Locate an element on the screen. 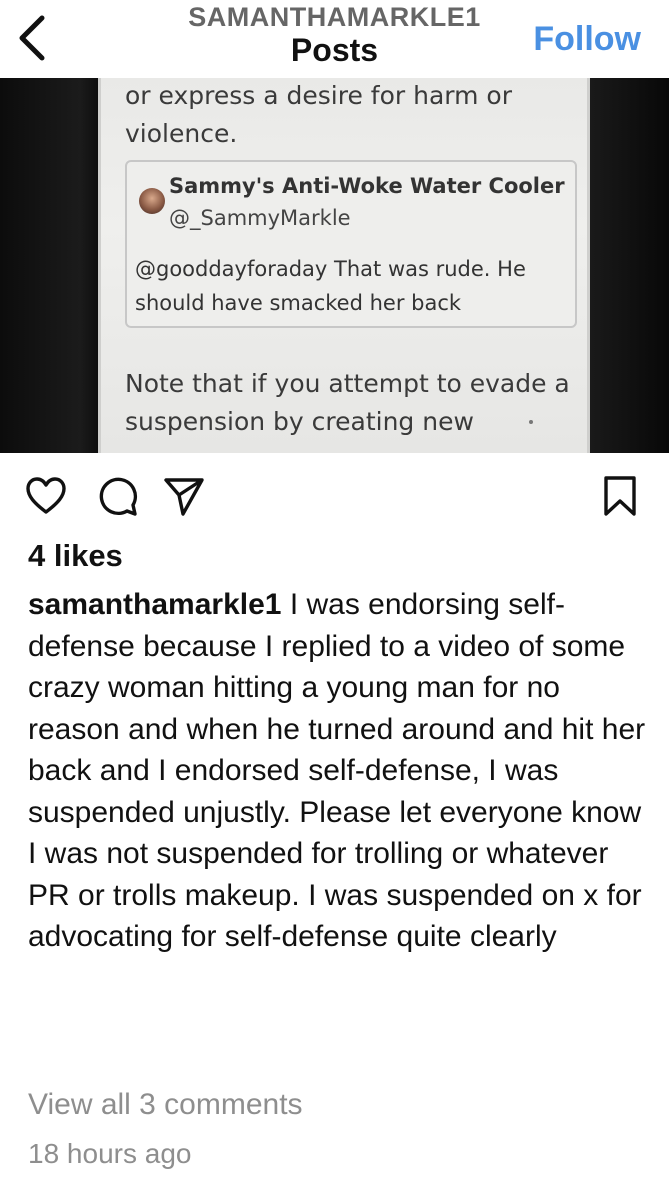 Image resolution: width=669 pixels, height=1200 pixels. screen-text-line: Note that if you attempt to evade a is located at coordinates (347, 383).